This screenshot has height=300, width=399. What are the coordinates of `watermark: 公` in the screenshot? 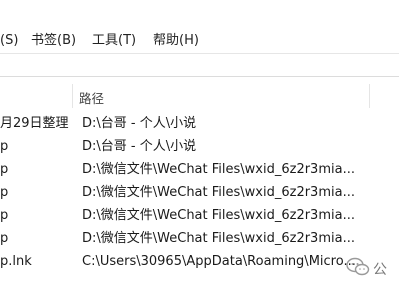 It's located at (372, 269).